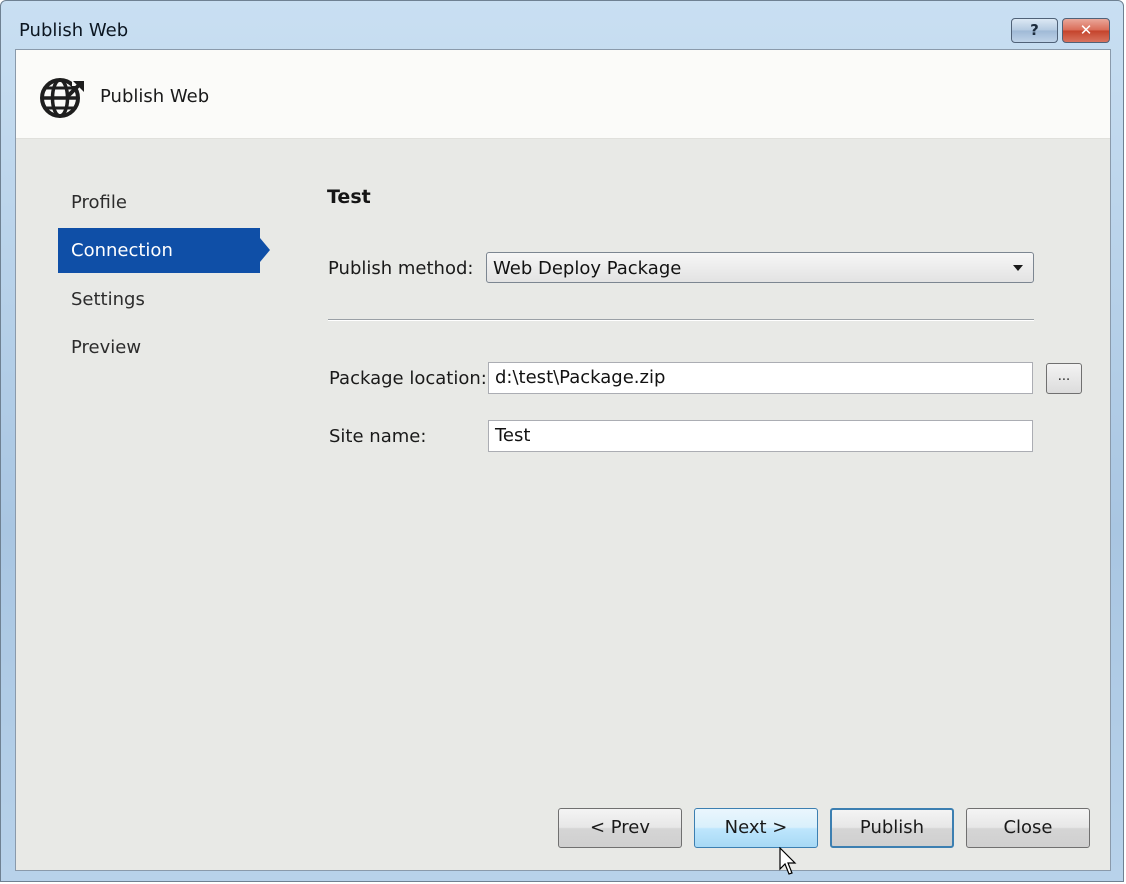 The image size is (1126, 884). Describe the element at coordinates (760, 436) in the screenshot. I see `site-name-input: Test` at that location.